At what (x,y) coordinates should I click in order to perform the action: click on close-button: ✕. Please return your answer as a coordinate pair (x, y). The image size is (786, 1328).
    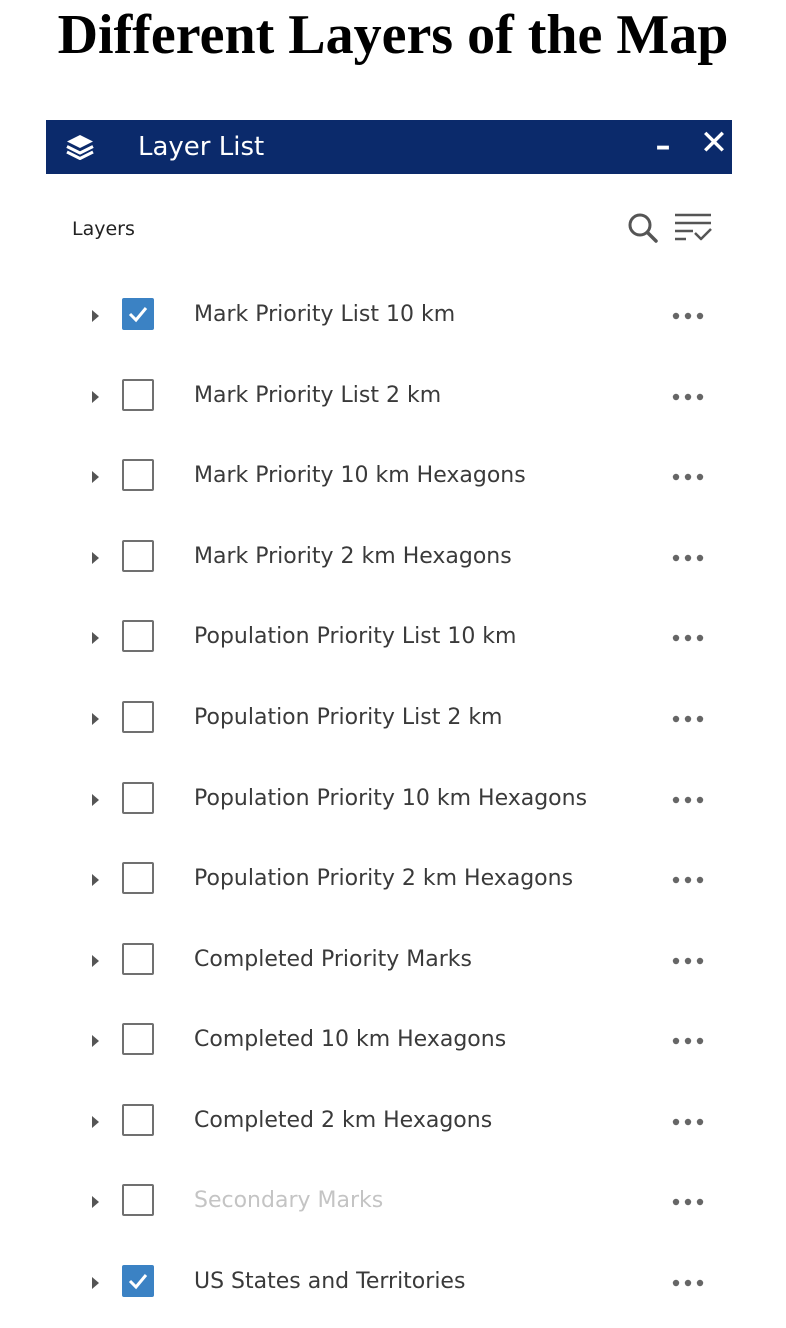
    Looking at the image, I should click on (714, 145).